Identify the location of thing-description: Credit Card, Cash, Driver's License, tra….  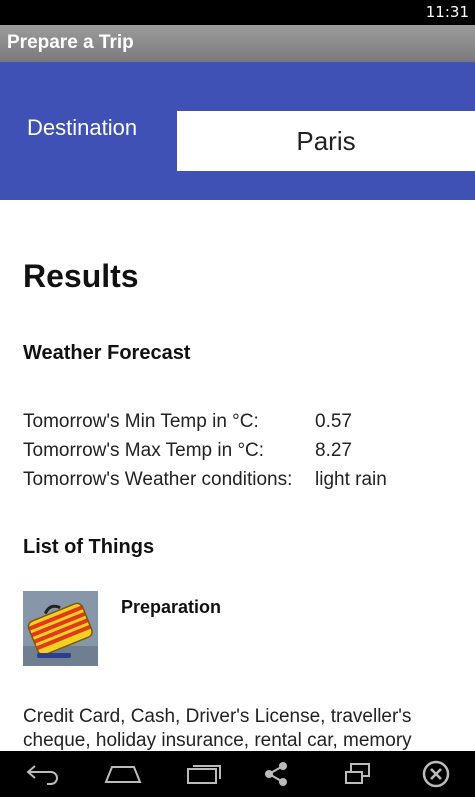
(217, 728).